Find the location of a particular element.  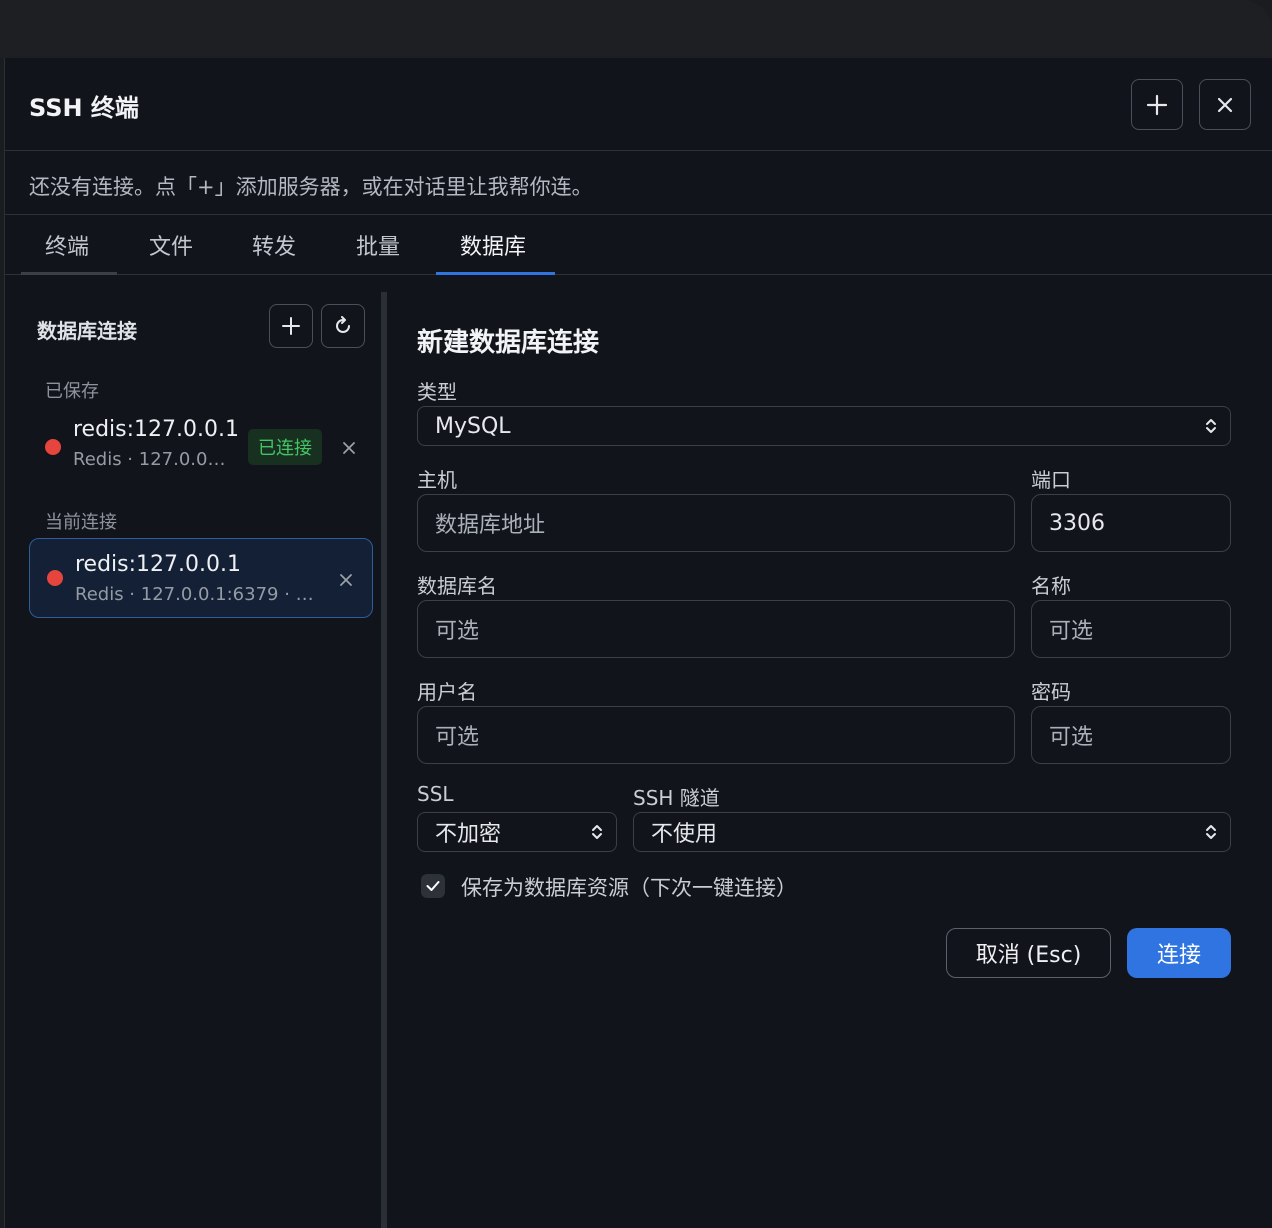

saved-connection-item: redis:127.0.0.1 Redis · 127.0.0… 已连接 is located at coordinates (201, 447).